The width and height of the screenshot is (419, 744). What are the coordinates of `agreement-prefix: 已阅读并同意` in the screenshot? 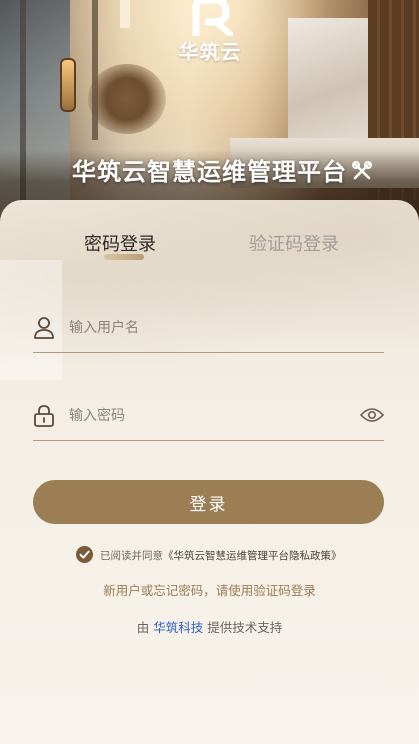 It's located at (131, 556).